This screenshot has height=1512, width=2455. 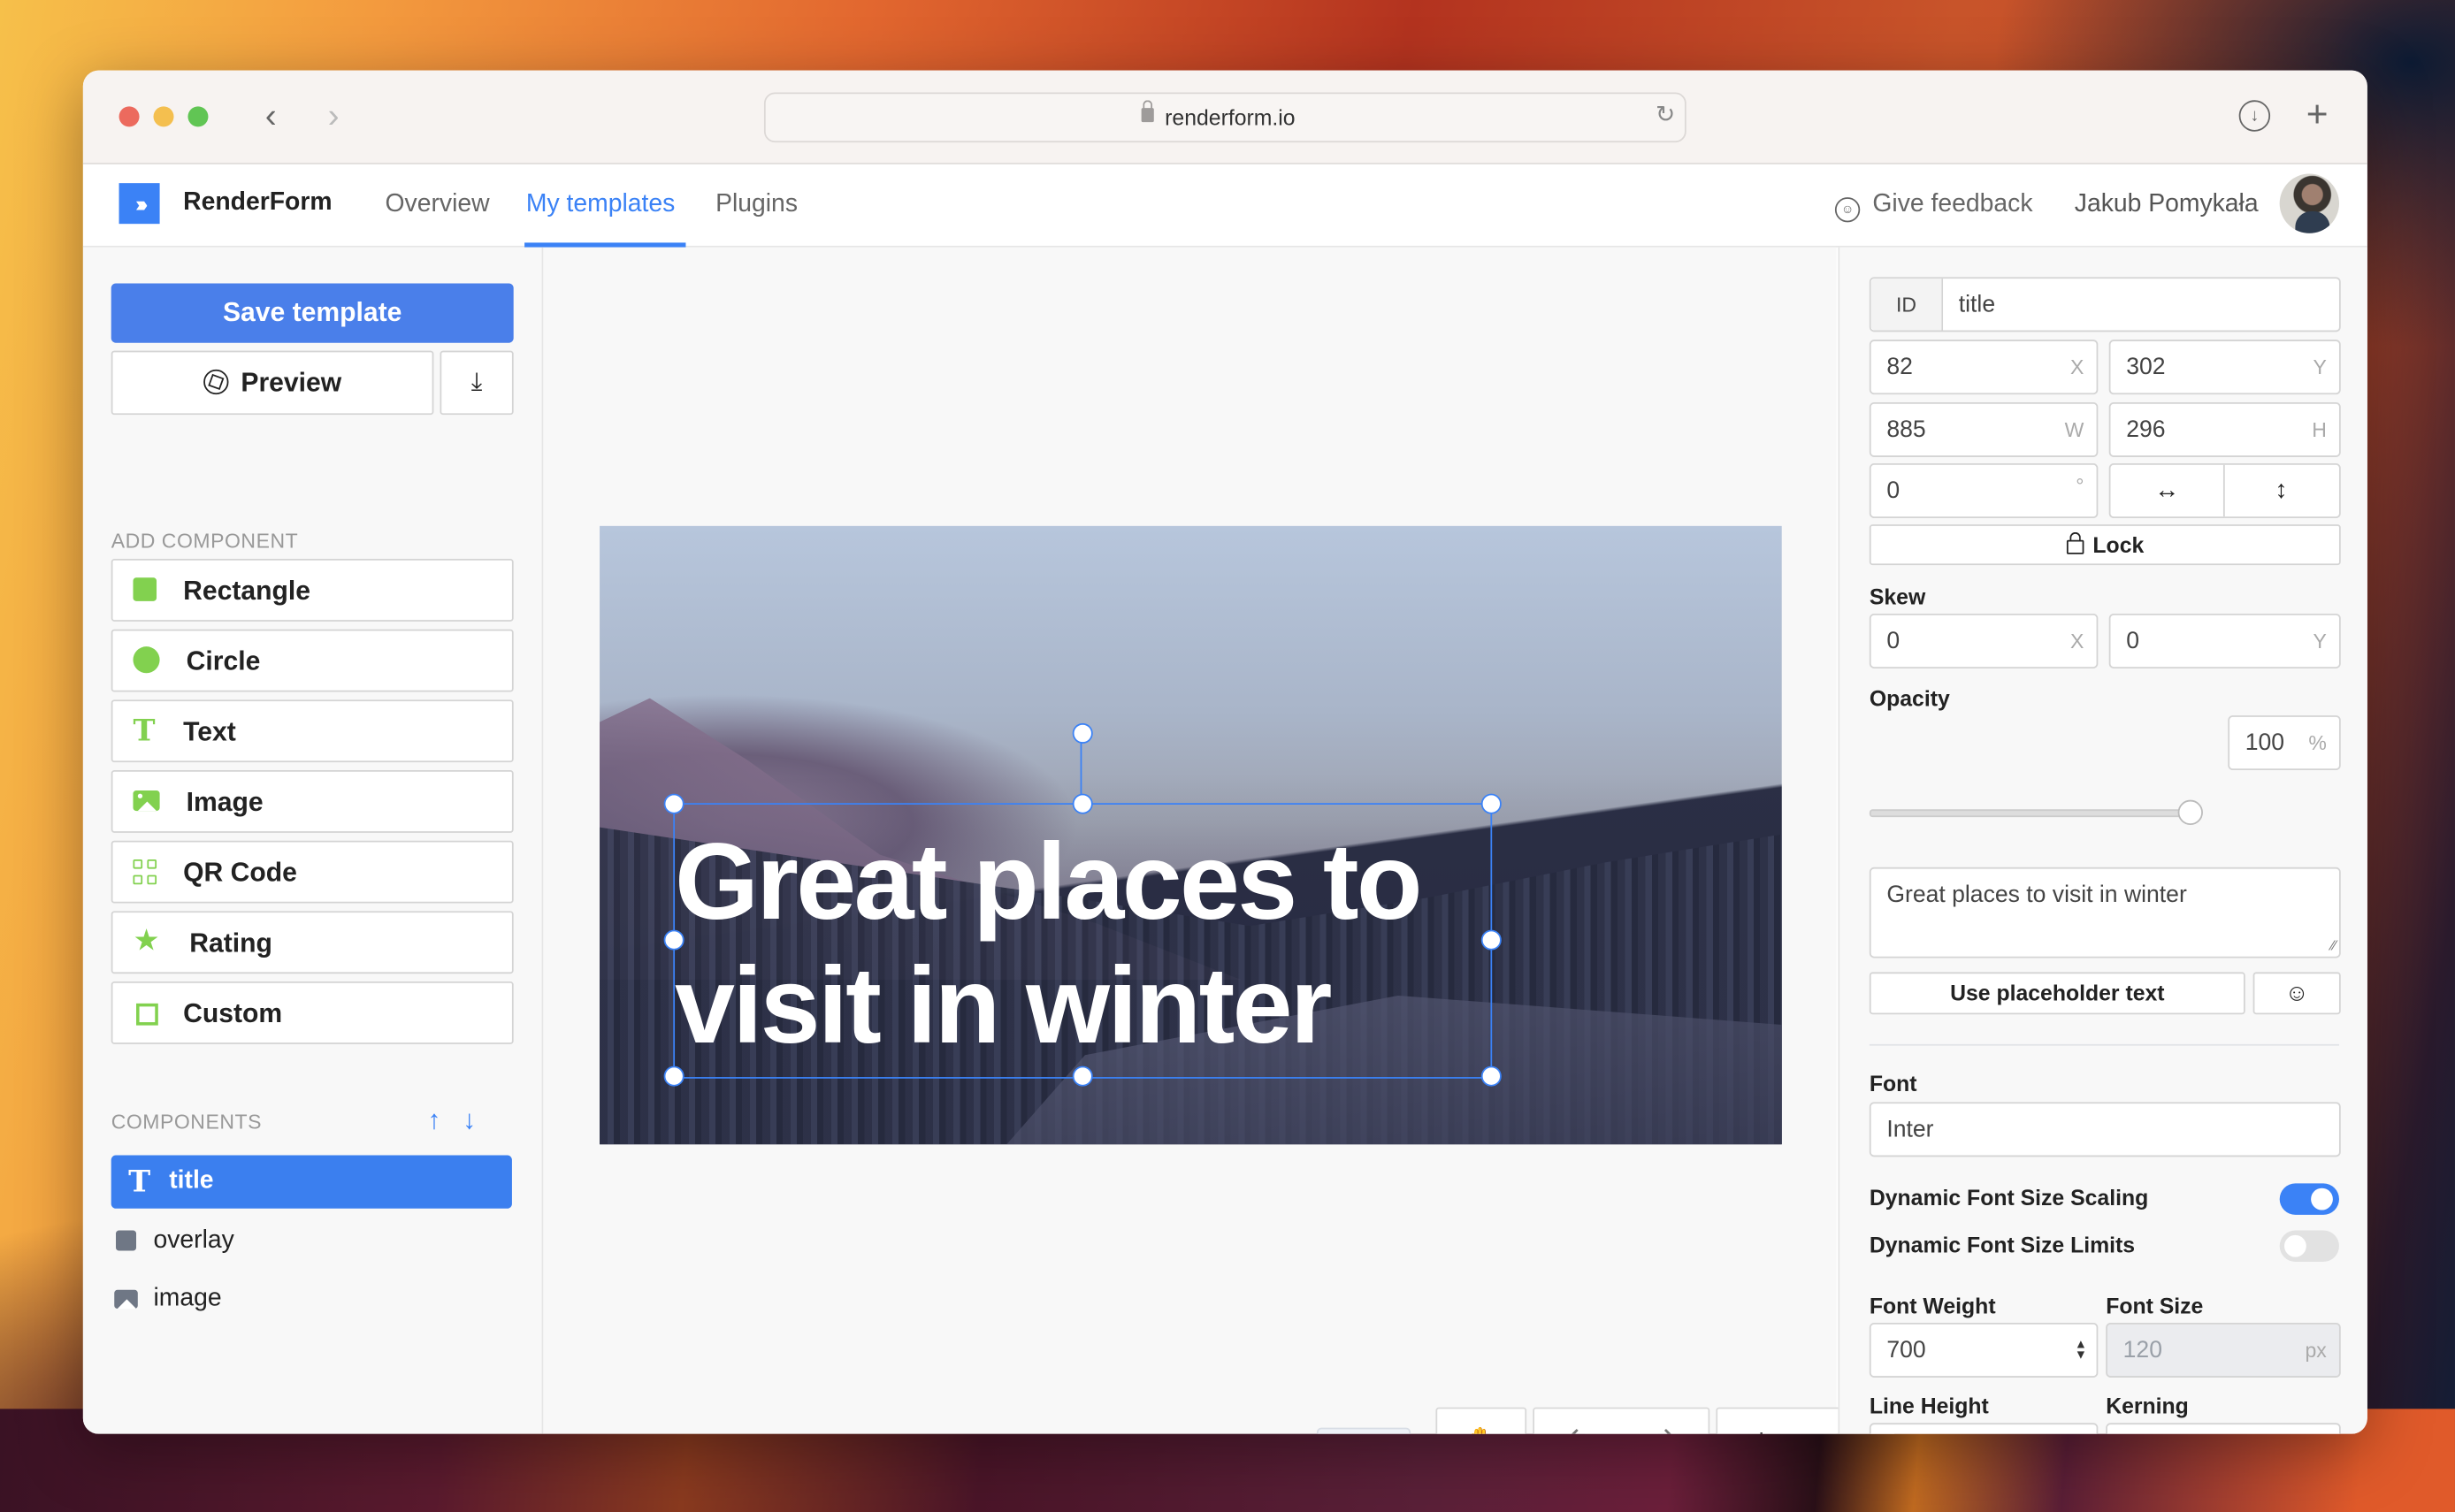 What do you see at coordinates (756, 205) in the screenshot?
I see `nav-plugins: Plugins` at bounding box center [756, 205].